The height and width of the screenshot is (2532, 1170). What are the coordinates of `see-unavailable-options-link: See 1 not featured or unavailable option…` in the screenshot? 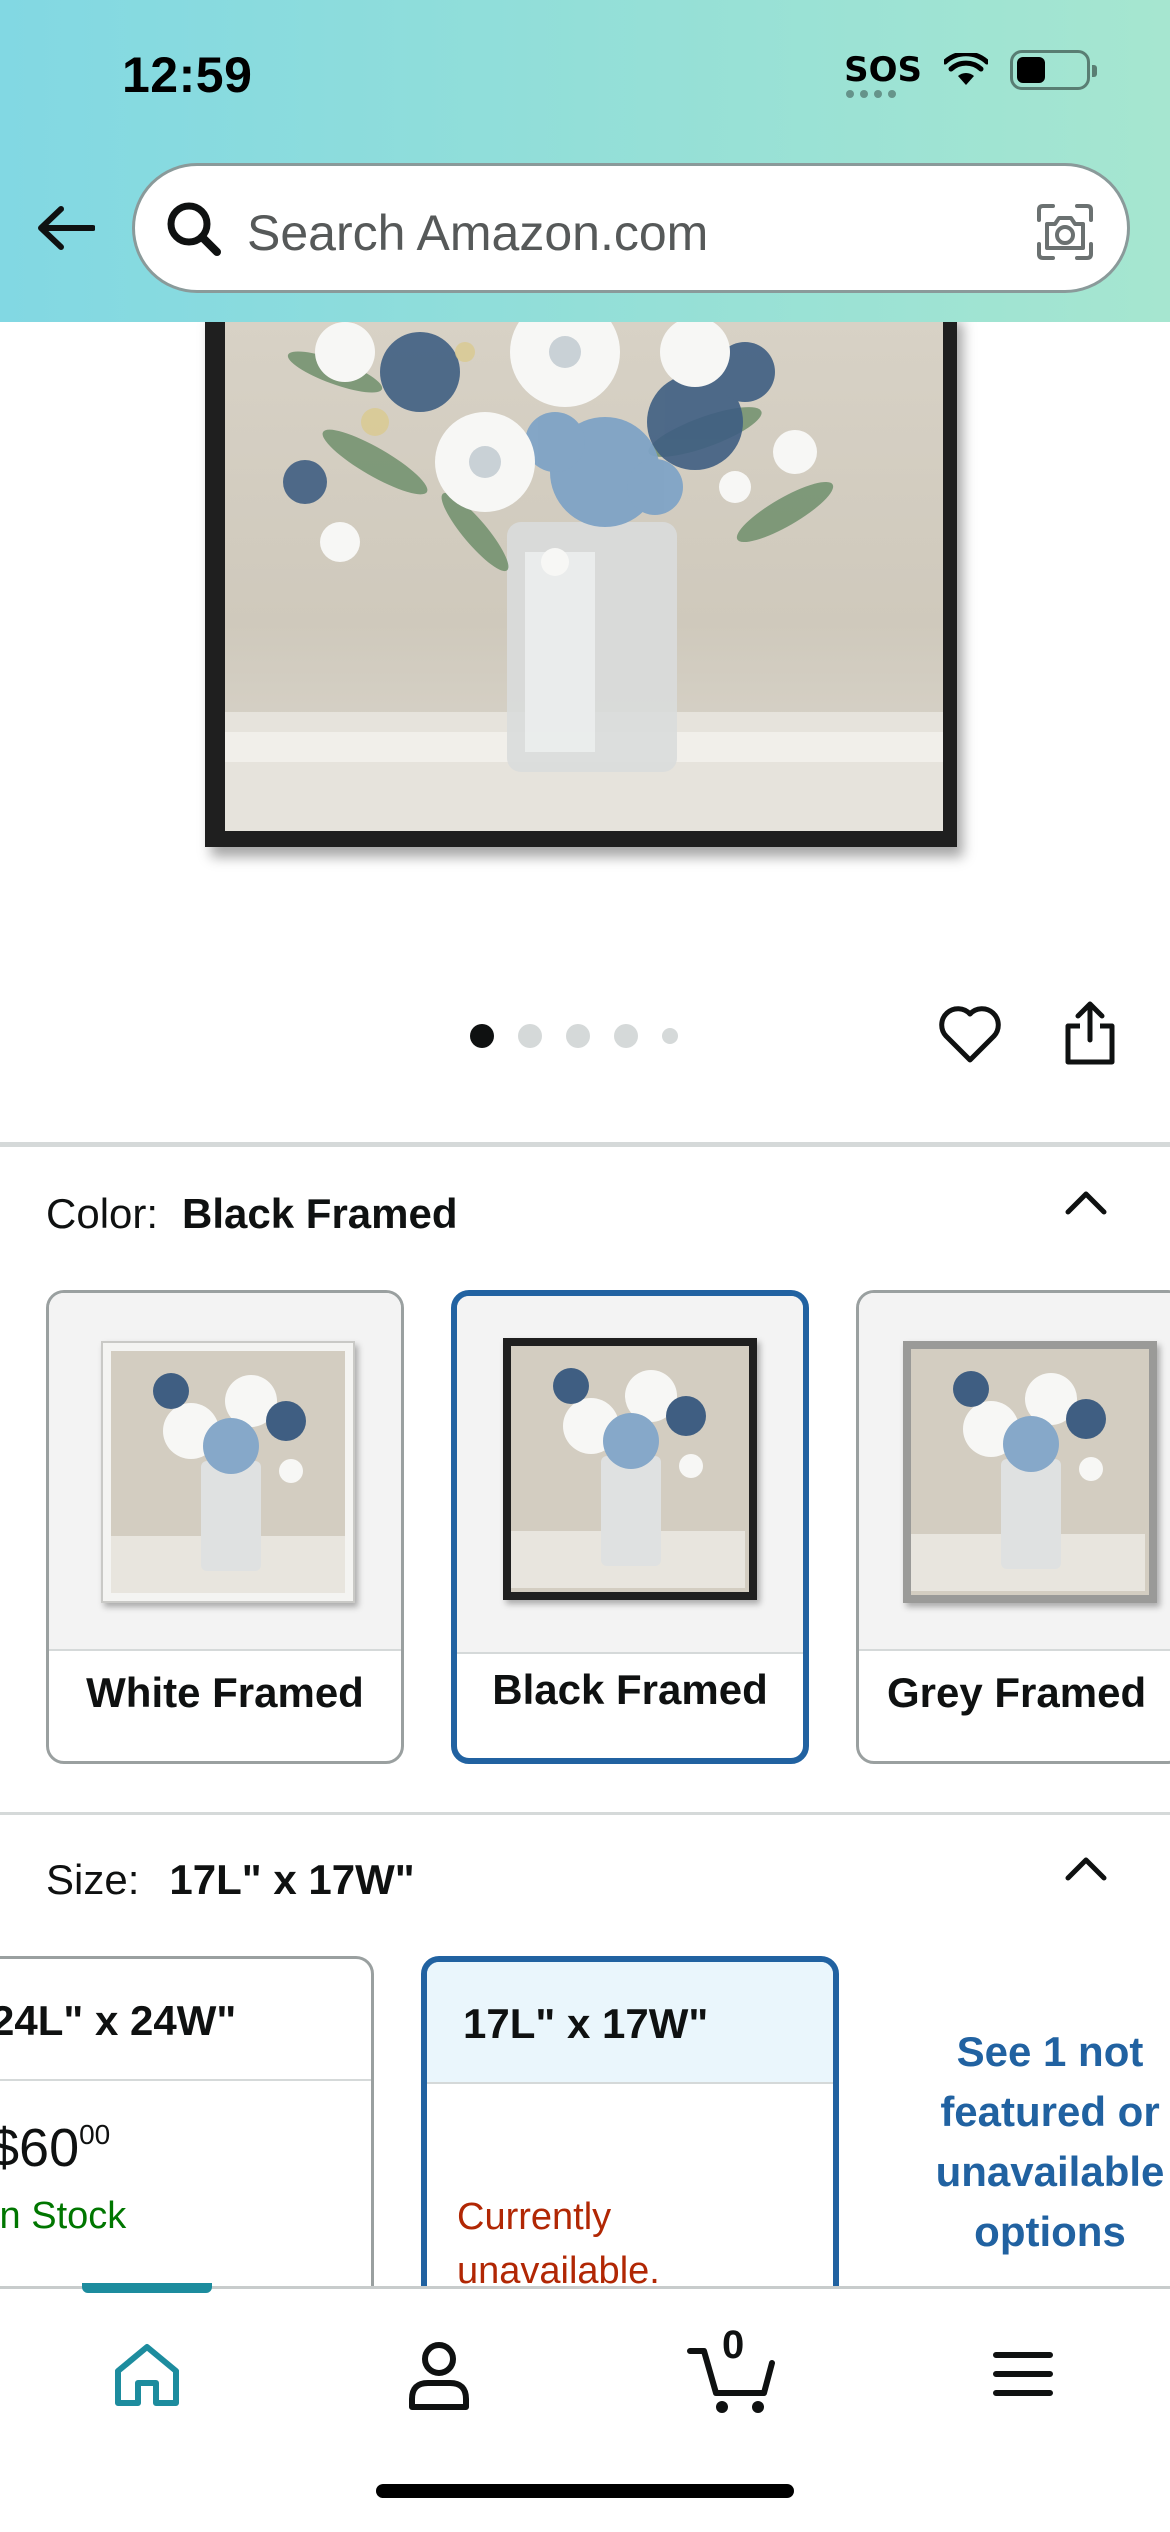 It's located at (1035, 2142).